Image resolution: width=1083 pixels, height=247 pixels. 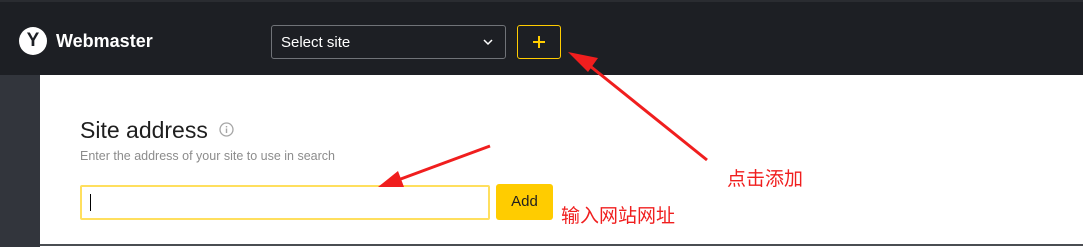 What do you see at coordinates (765, 179) in the screenshot?
I see `annotation-click-add: 点击添加` at bounding box center [765, 179].